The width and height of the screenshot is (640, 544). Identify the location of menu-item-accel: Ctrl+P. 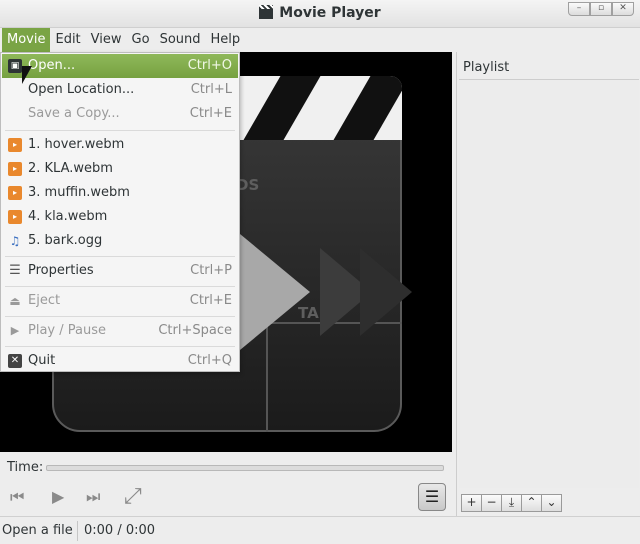
(211, 270).